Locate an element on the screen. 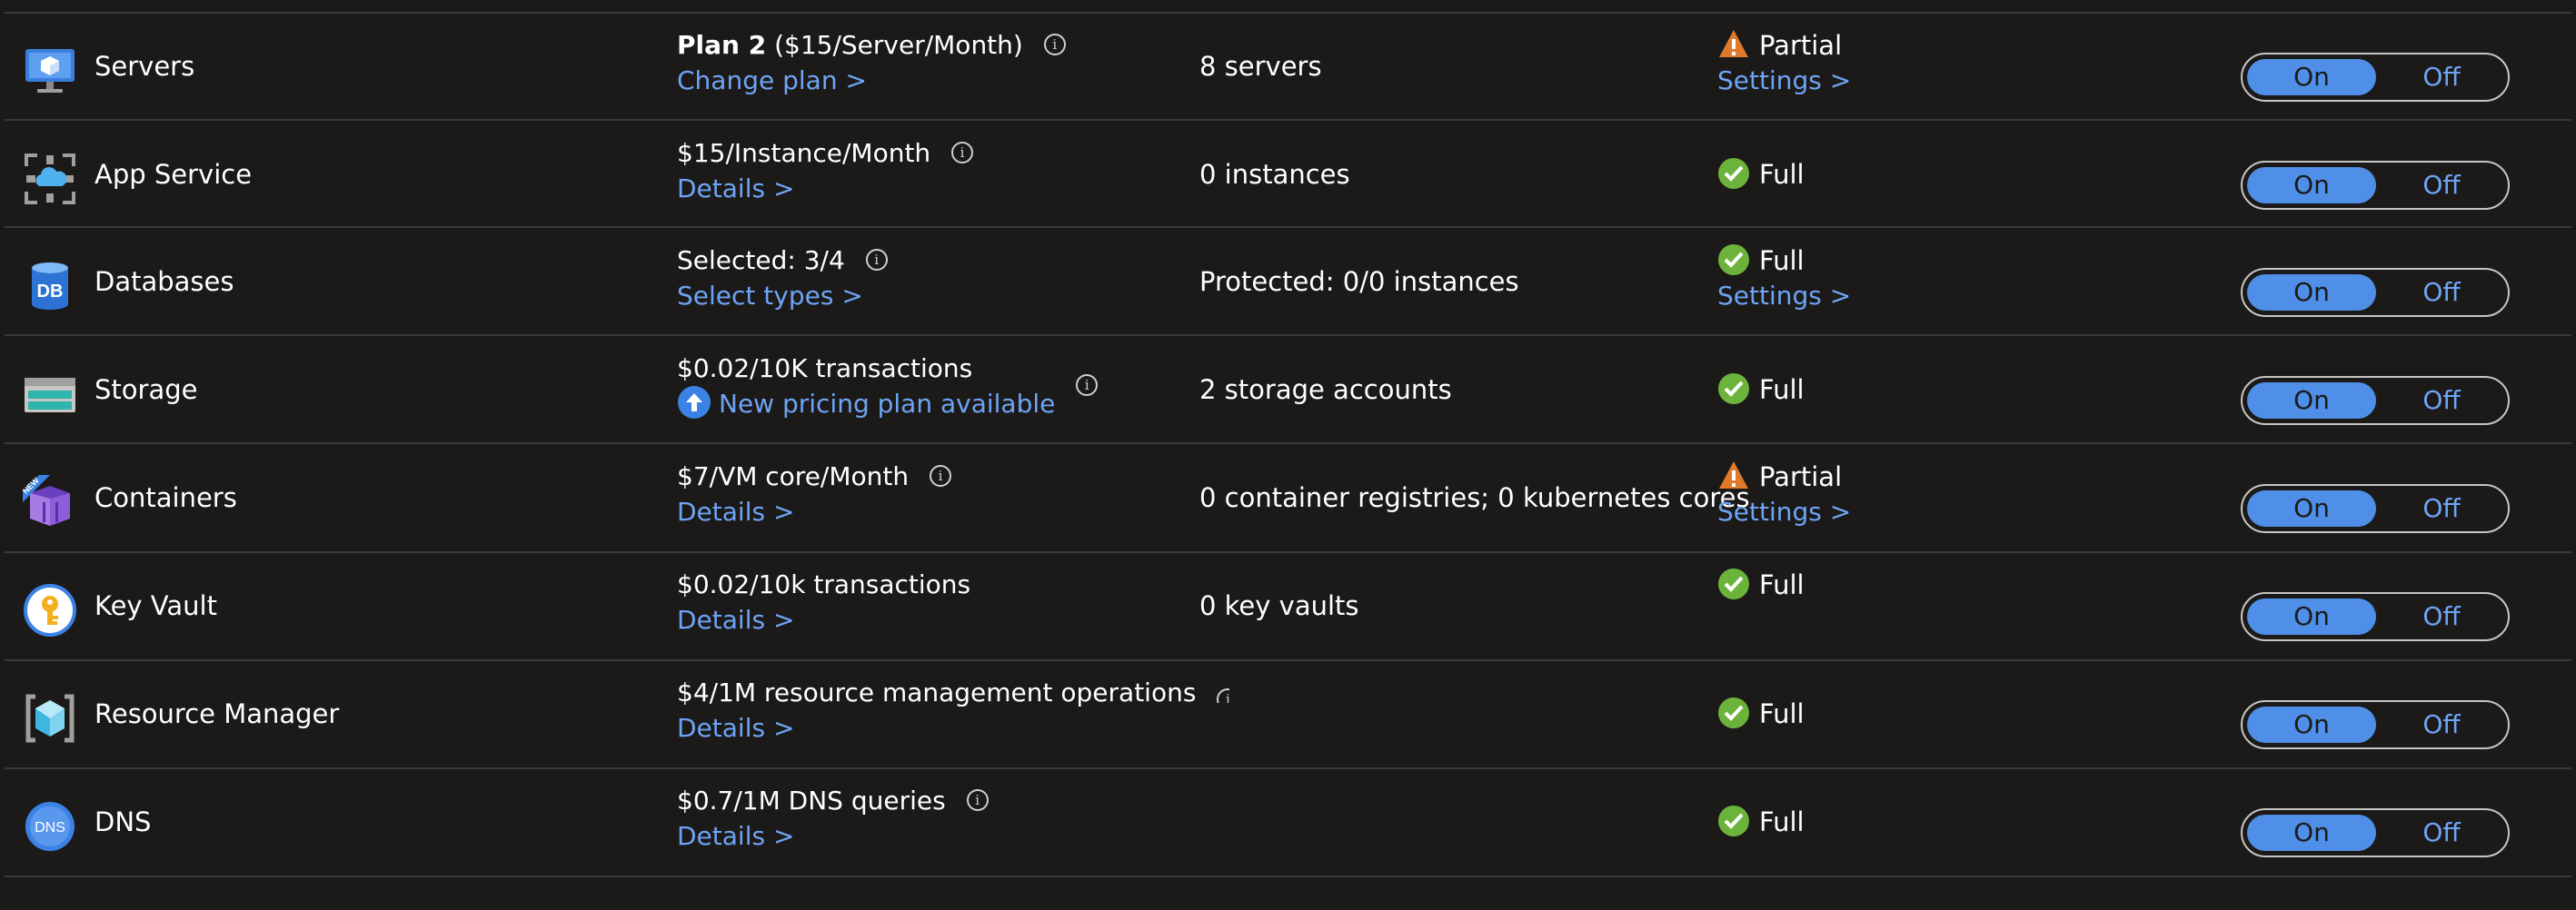 This screenshot has width=2576, height=910. resource-quantity: Protected: 0/0 instances is located at coordinates (1359, 281).